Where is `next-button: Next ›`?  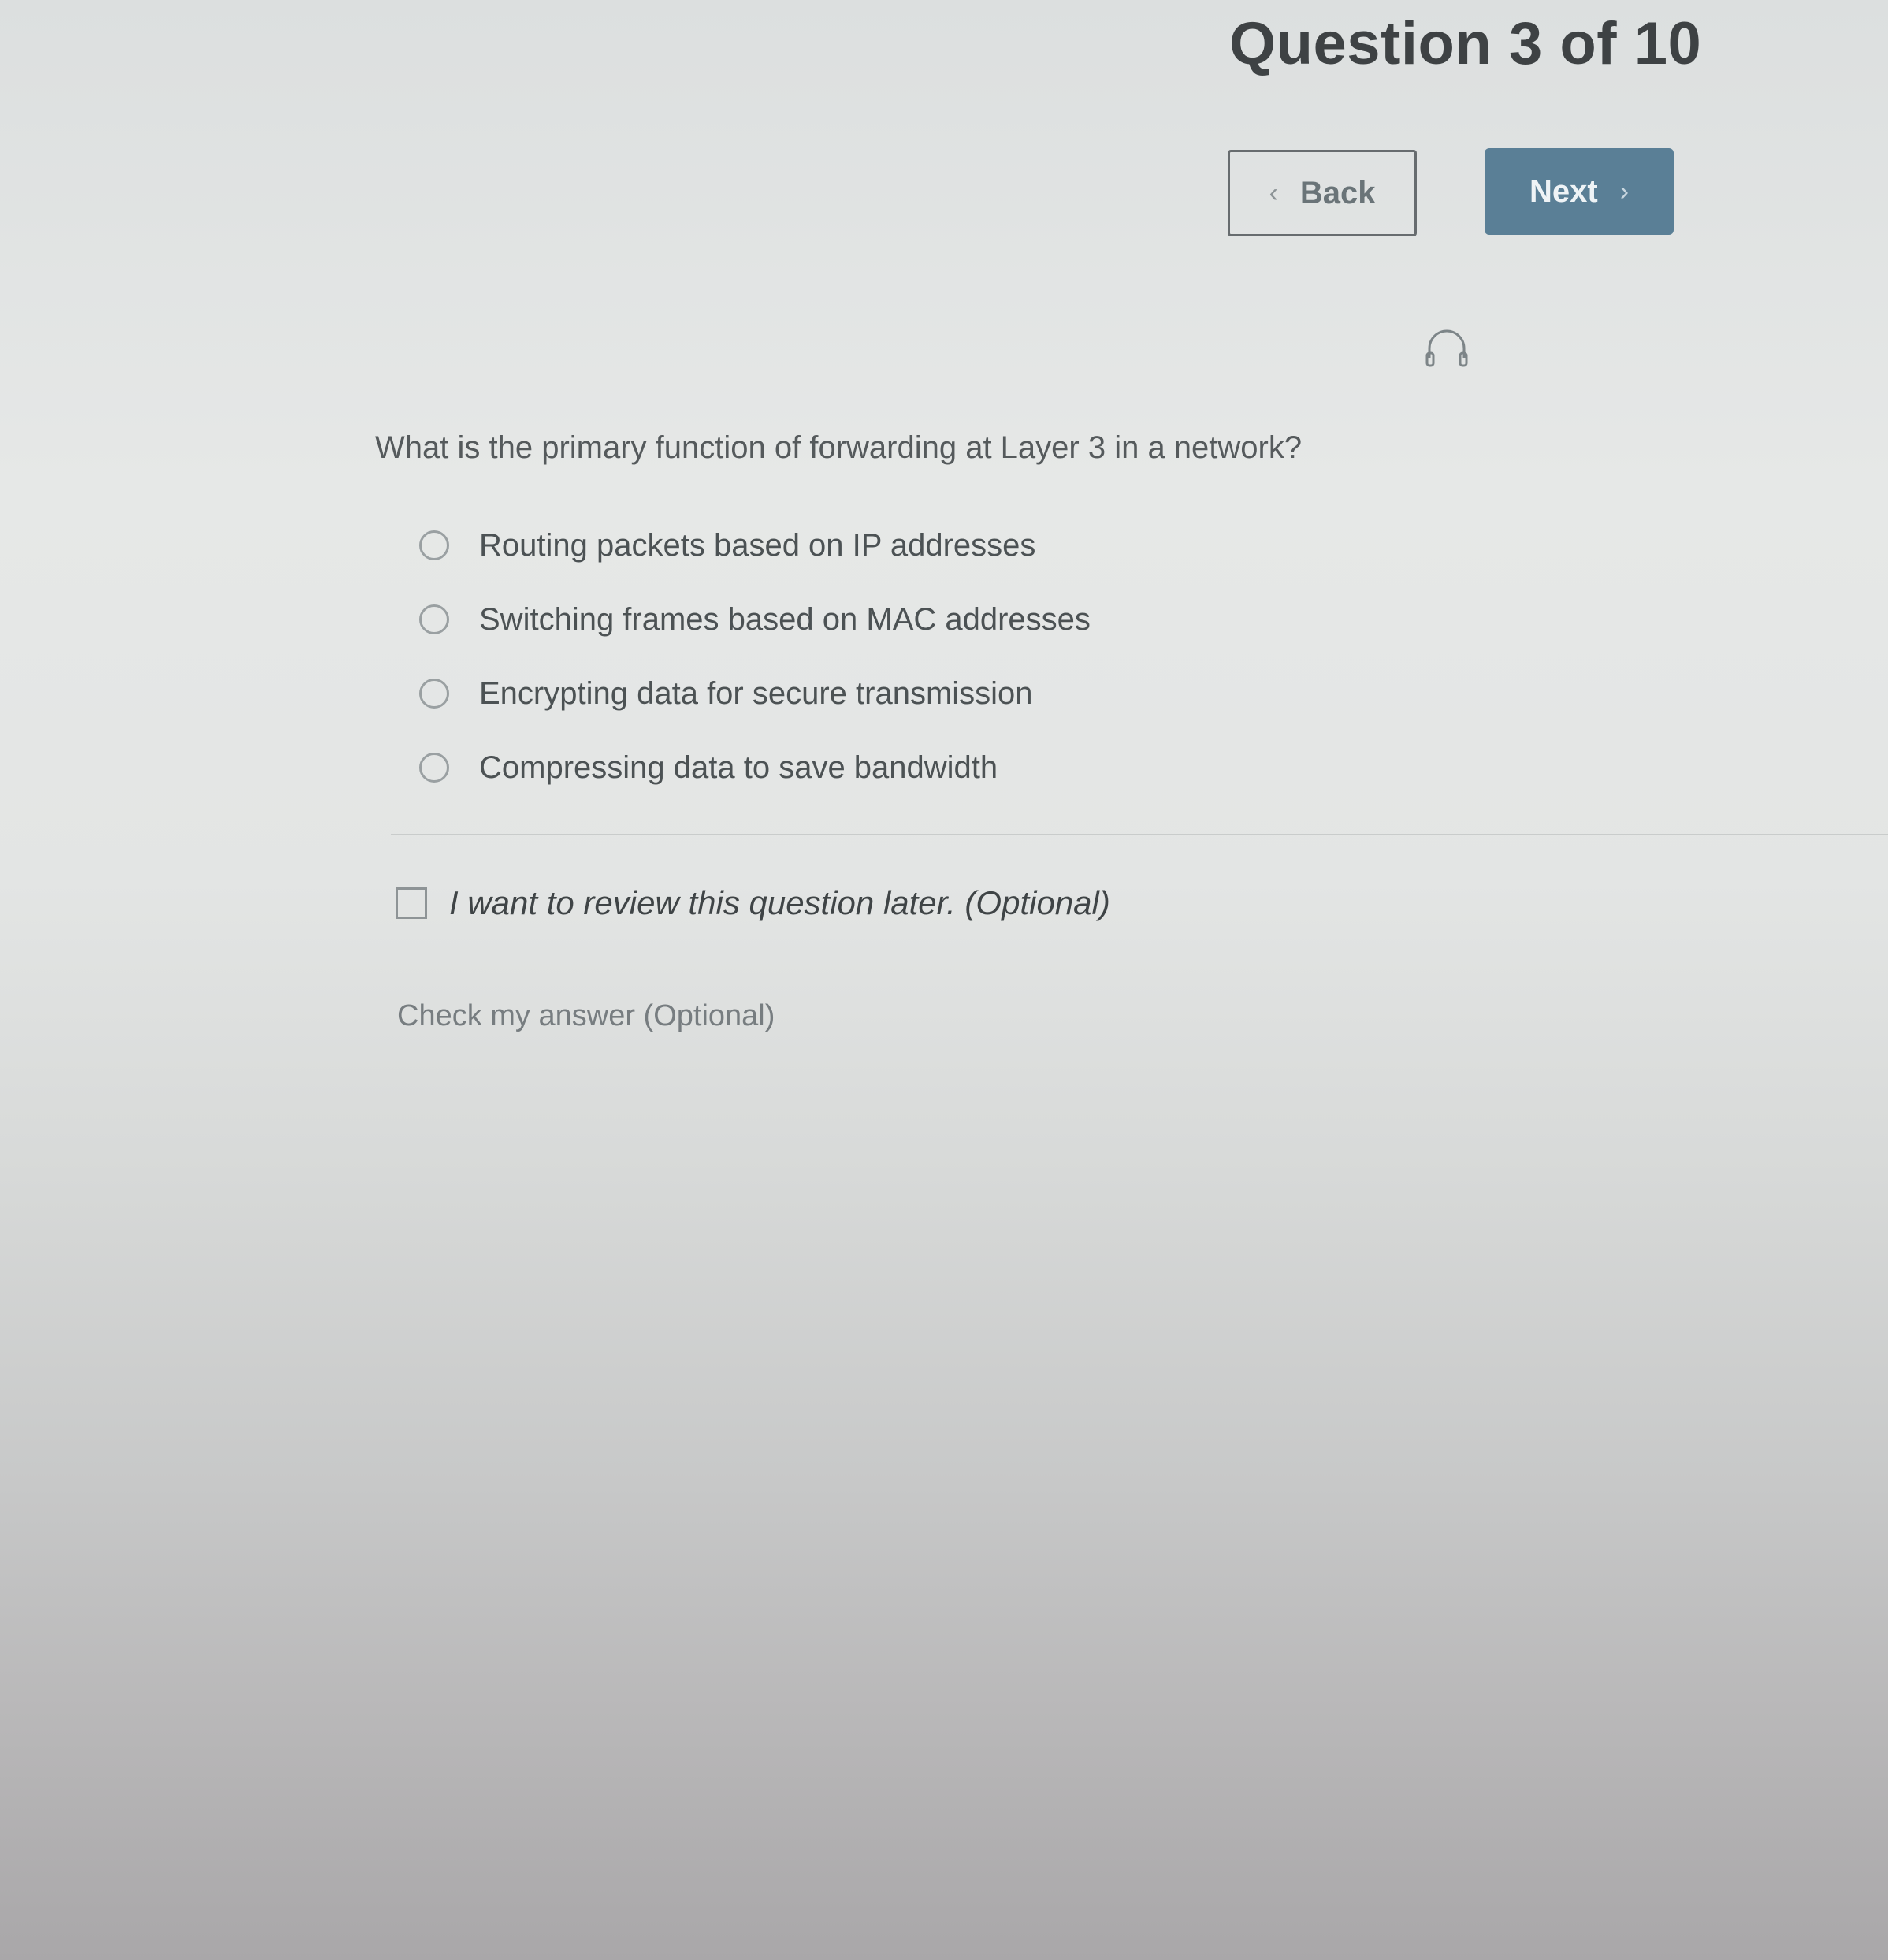 next-button: Next › is located at coordinates (1579, 192).